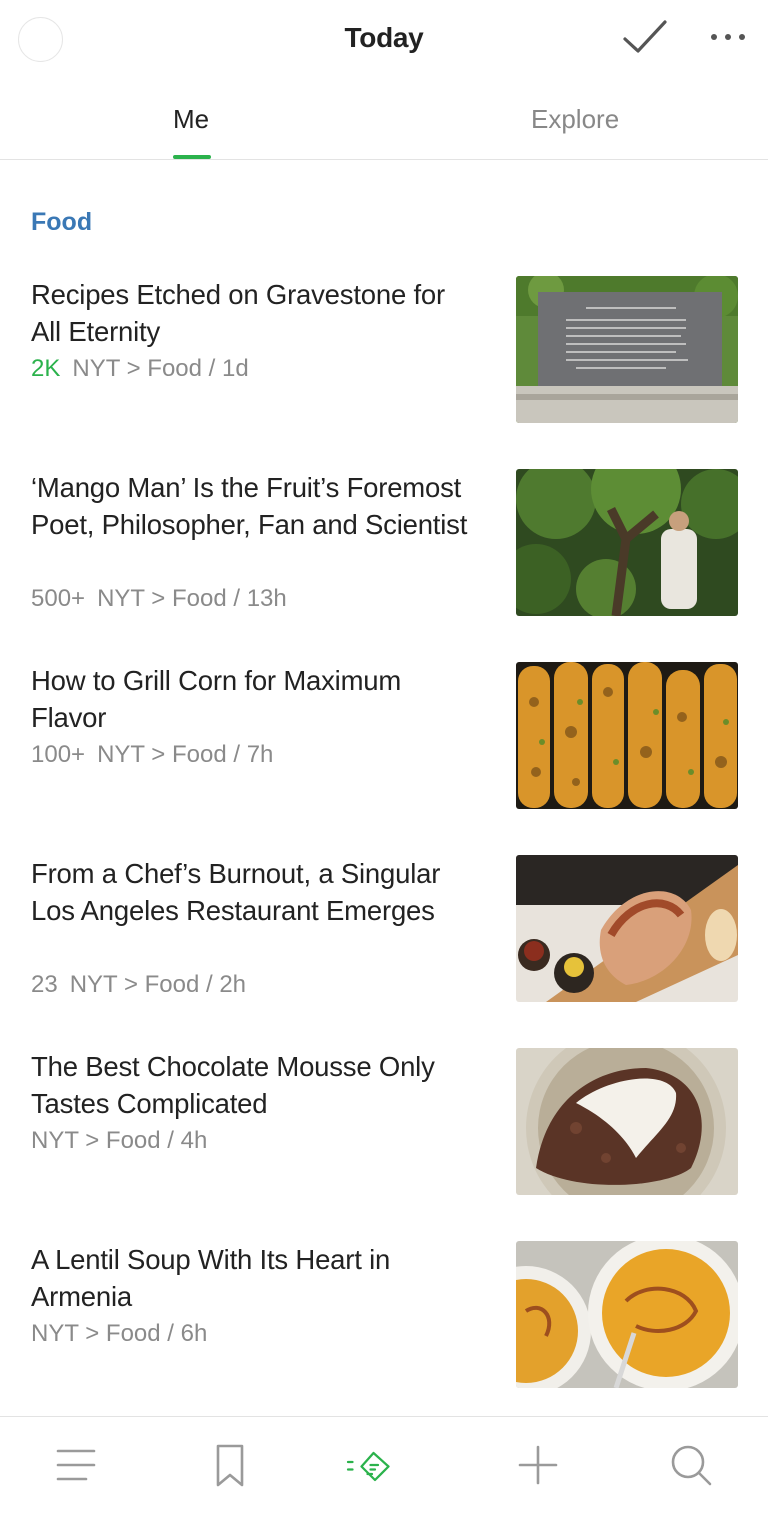 This screenshot has height=1530, width=768. Describe the element at coordinates (575, 119) in the screenshot. I see `tab-explore: Explore` at that location.